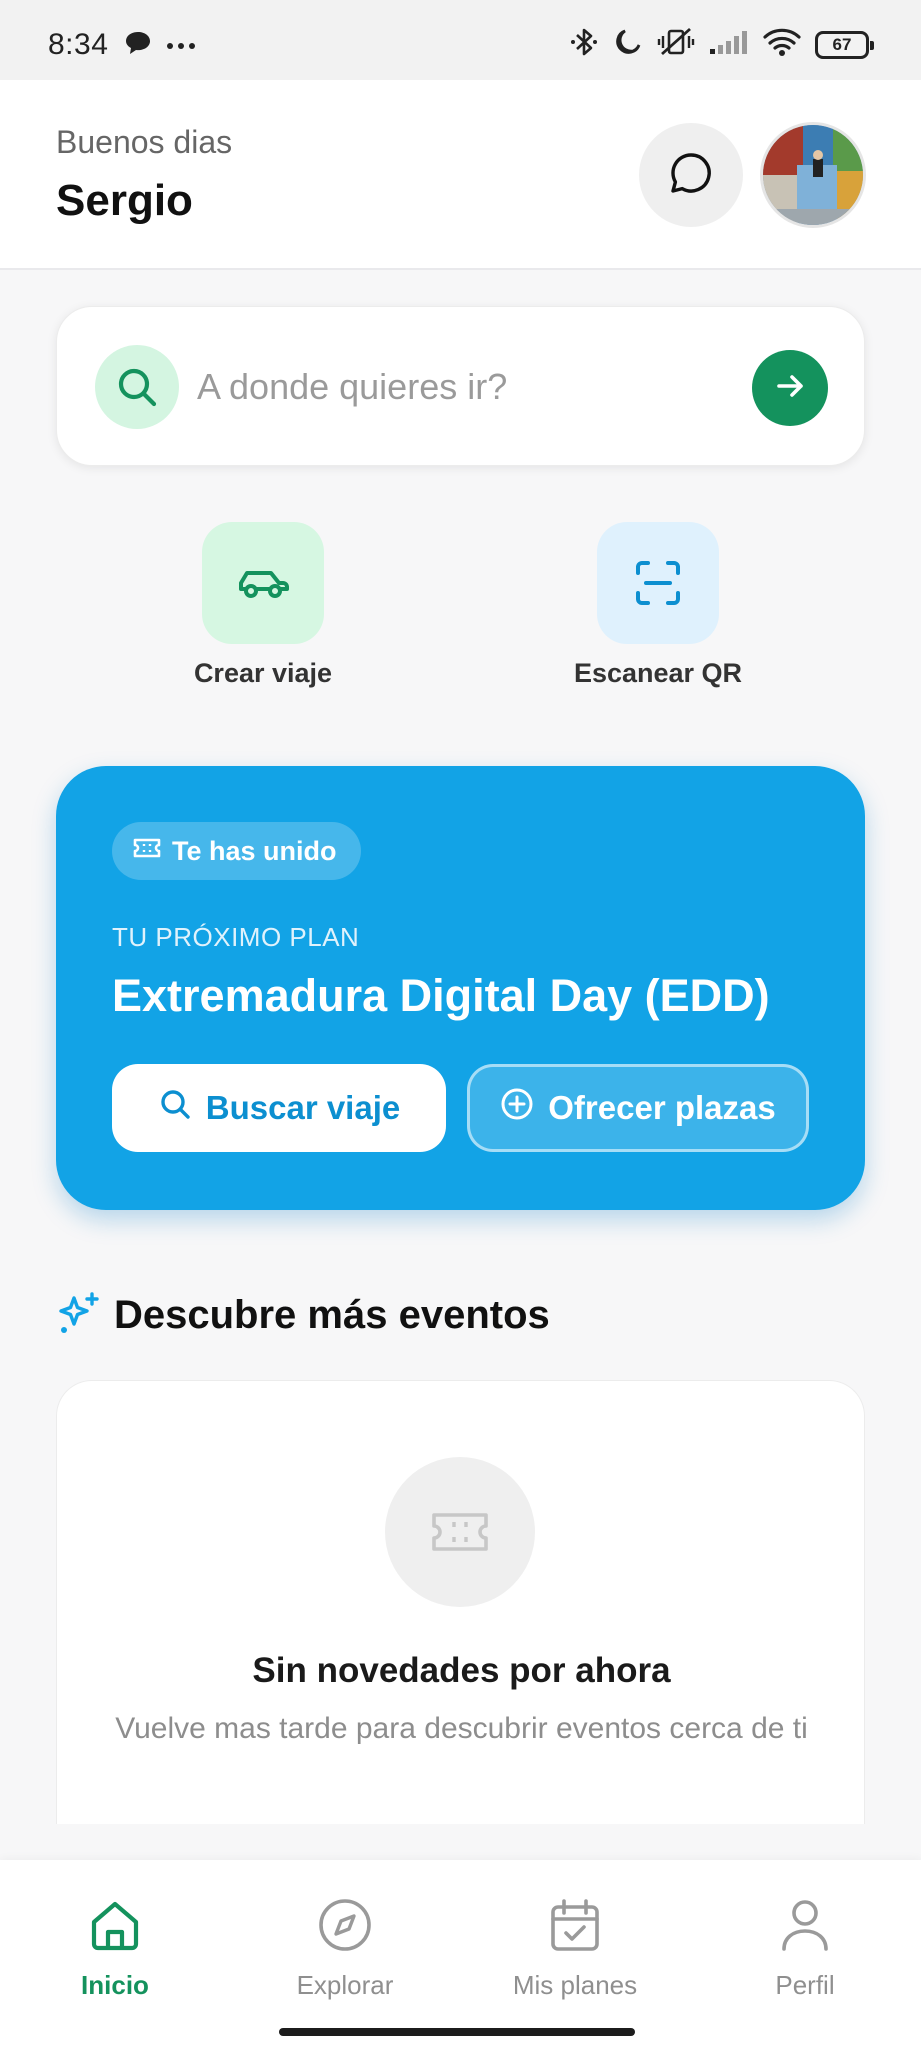 Image resolution: width=921 pixels, height=2048 pixels. What do you see at coordinates (441, 995) in the screenshot?
I see `plan-title: Extremadura Digital Day (EDD)` at bounding box center [441, 995].